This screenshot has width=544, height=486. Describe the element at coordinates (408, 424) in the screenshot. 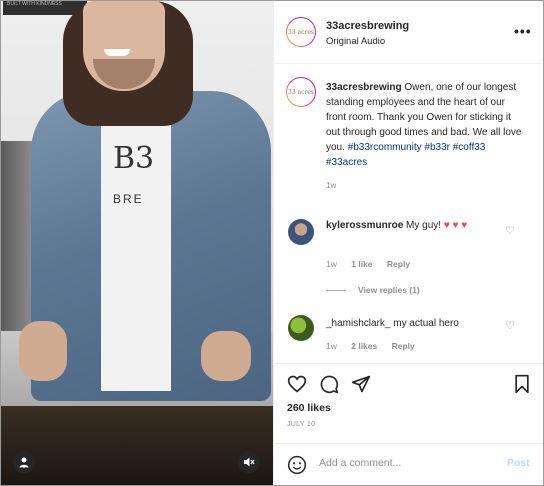

I see `action-bar: 260 likes JULY 10 Add a comment... Post` at that location.